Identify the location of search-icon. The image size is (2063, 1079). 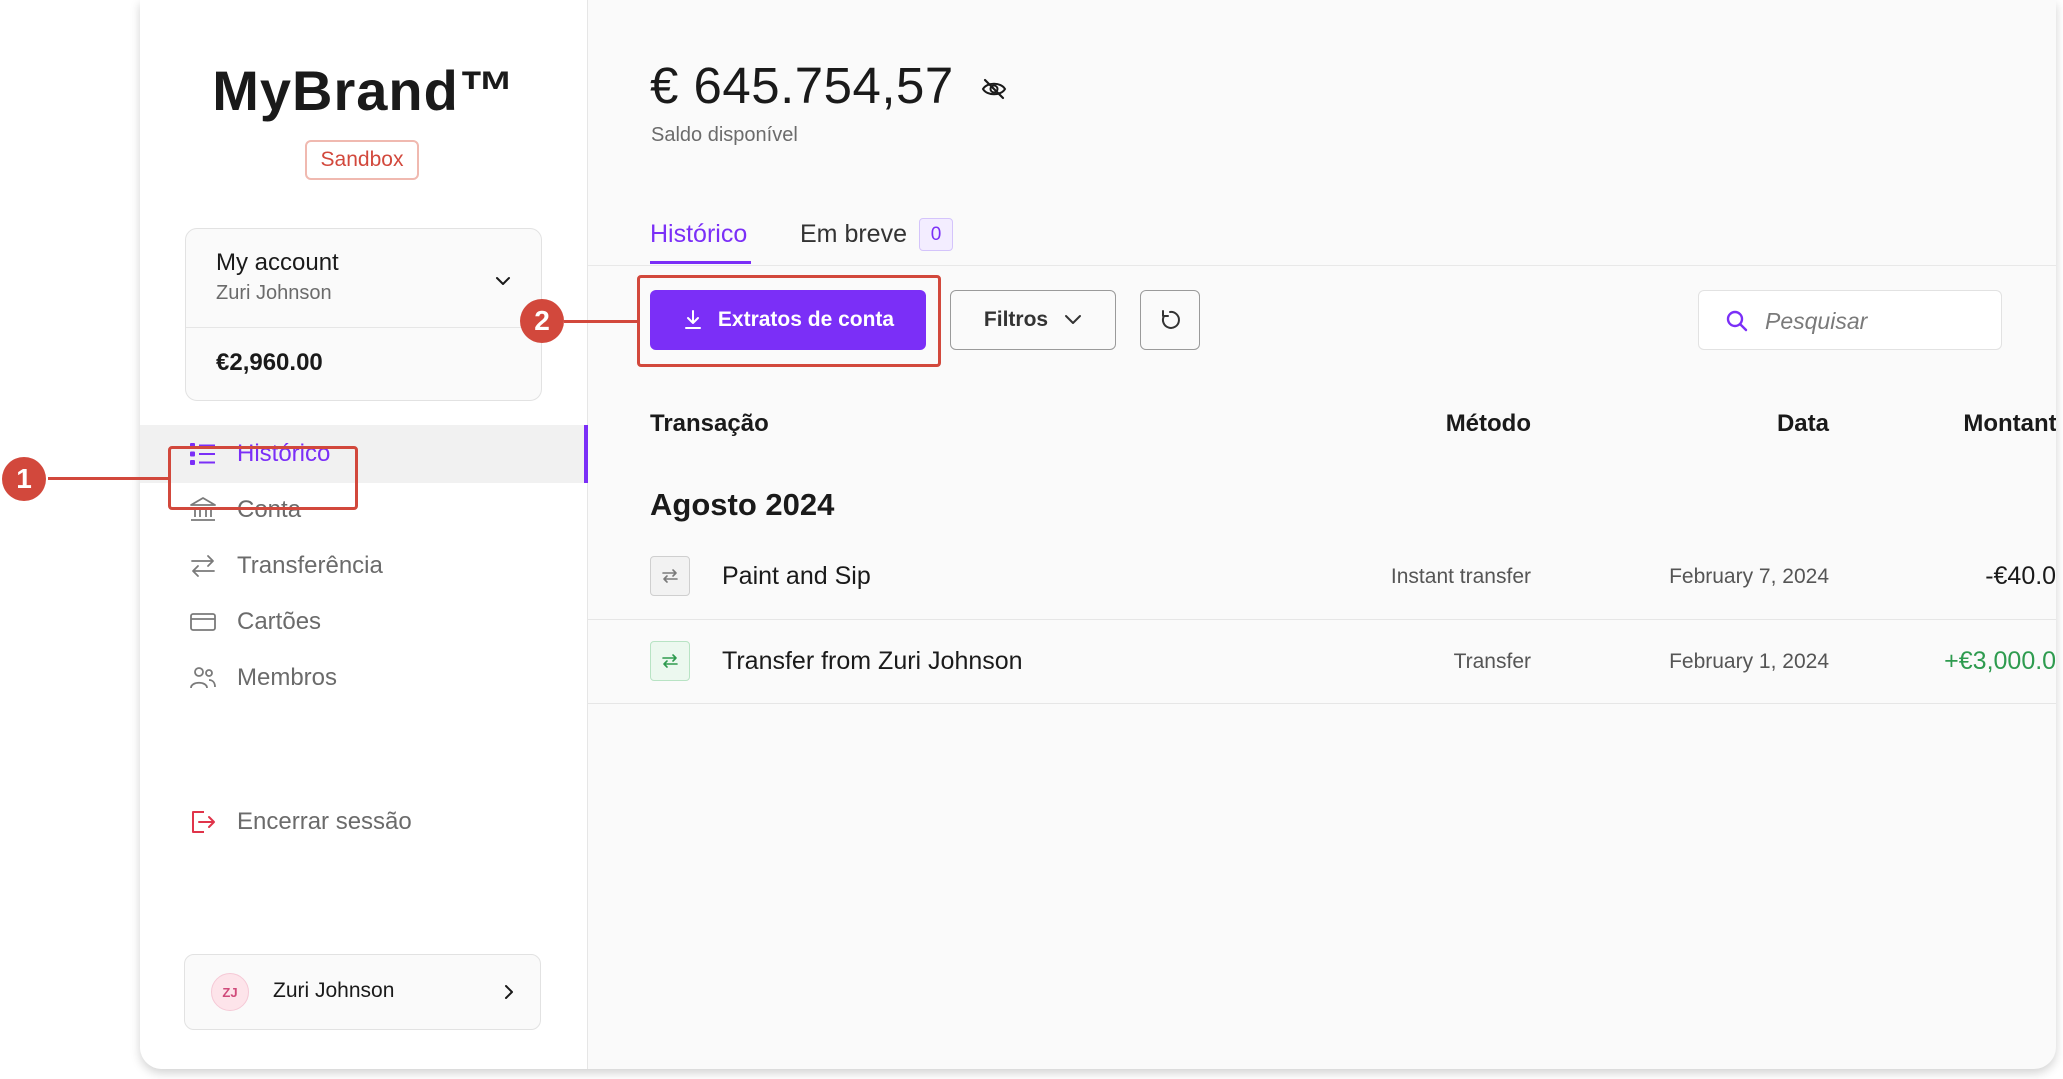
(1737, 321).